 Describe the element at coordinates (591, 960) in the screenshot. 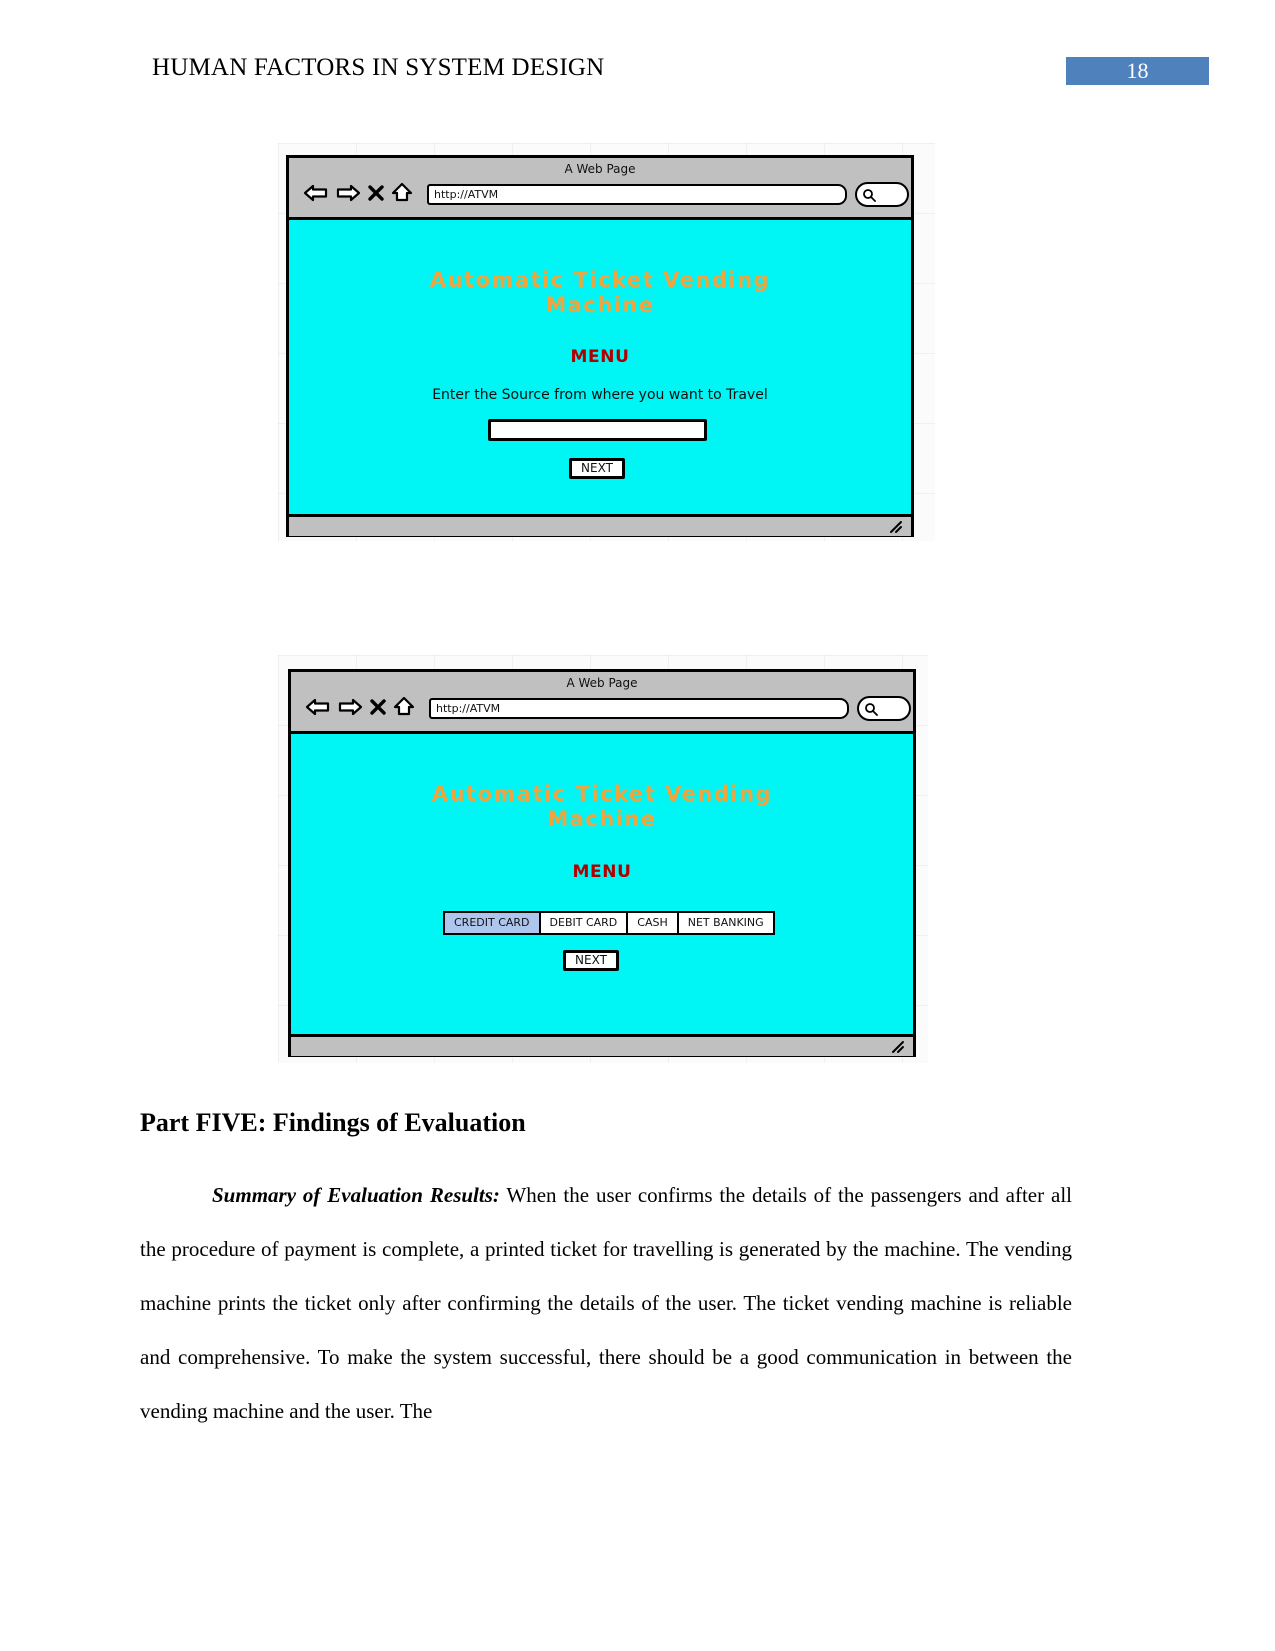

I see `next-button-2: NEXT` at that location.